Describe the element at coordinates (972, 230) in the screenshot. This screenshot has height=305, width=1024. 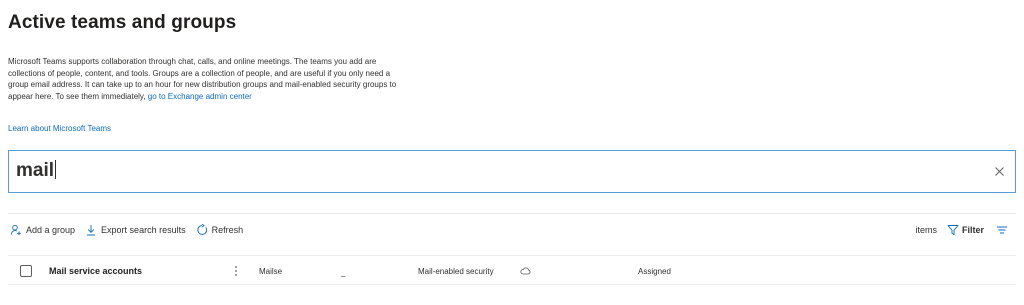
I see `filter-label: Filter` at that location.